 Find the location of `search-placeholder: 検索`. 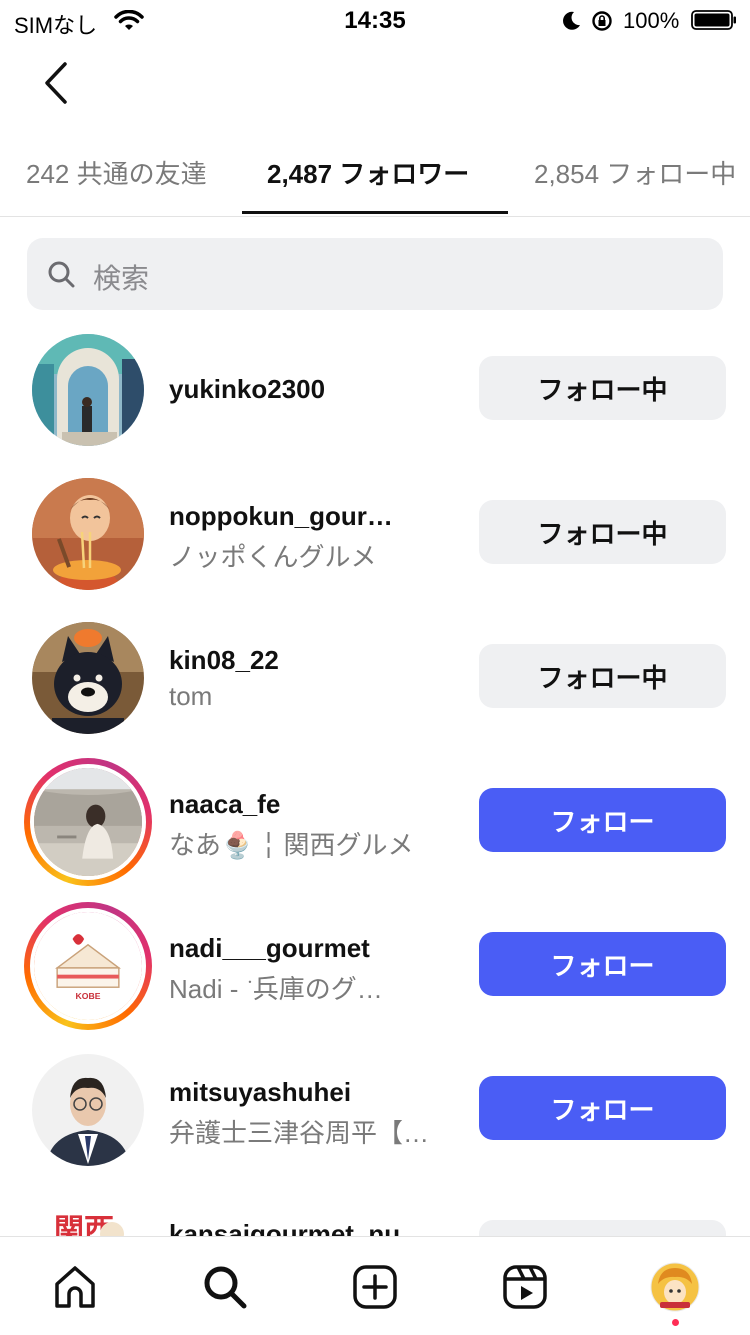

search-placeholder: 検索 is located at coordinates (121, 278).